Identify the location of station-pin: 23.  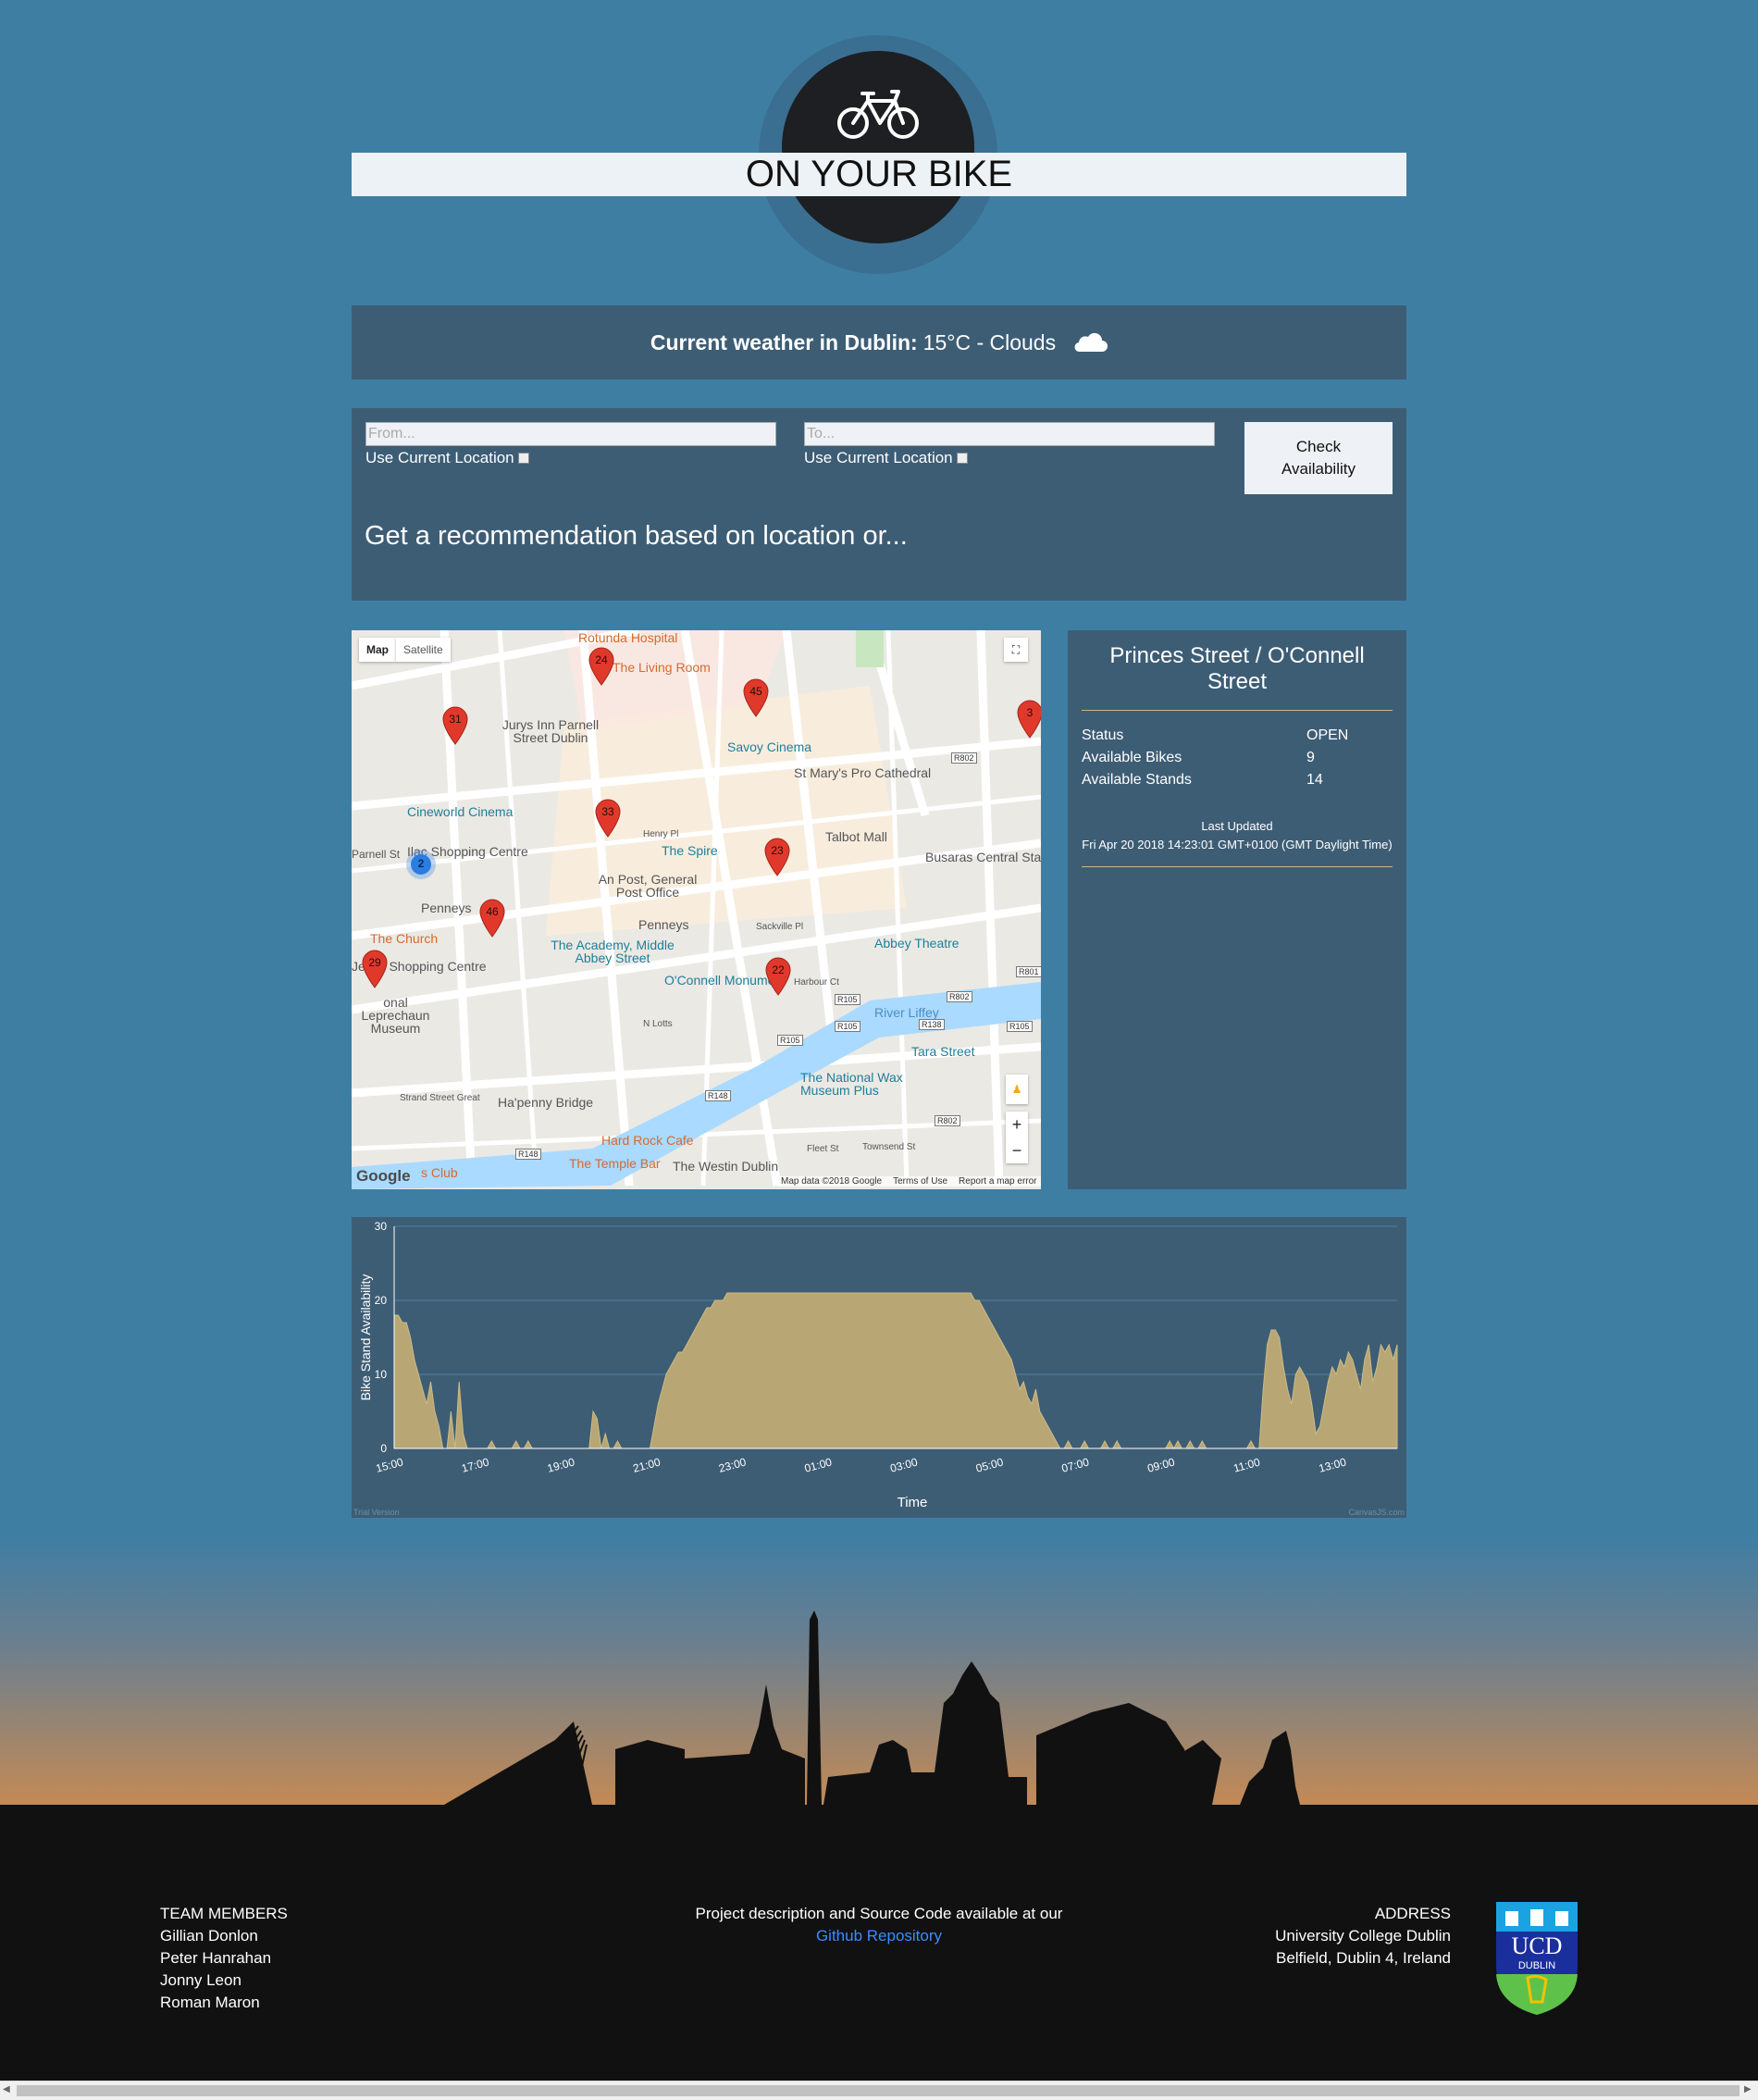
(777, 857).